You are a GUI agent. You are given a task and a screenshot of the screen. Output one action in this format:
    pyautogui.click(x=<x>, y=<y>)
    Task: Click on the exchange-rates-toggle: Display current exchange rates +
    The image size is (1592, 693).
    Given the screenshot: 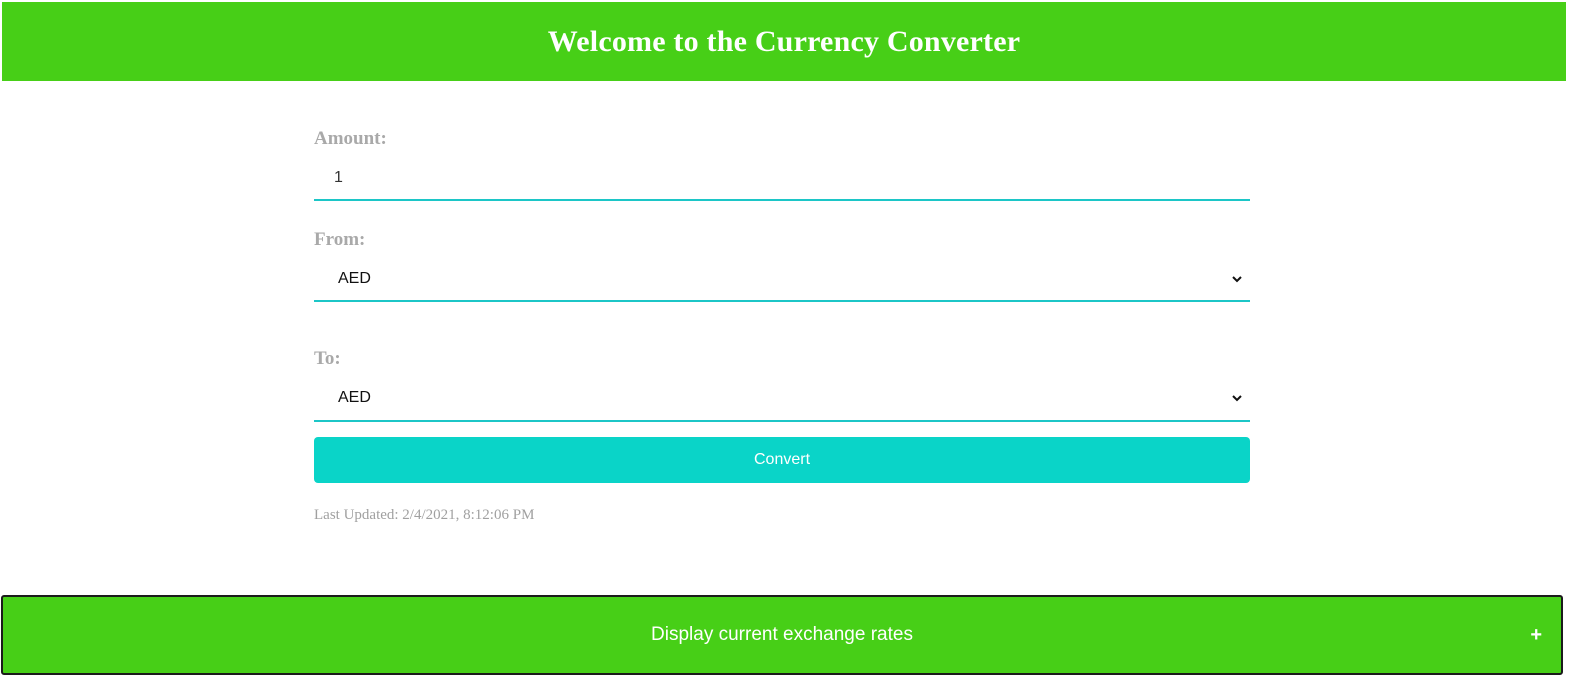 What is the action you would take?
    pyautogui.click(x=782, y=635)
    